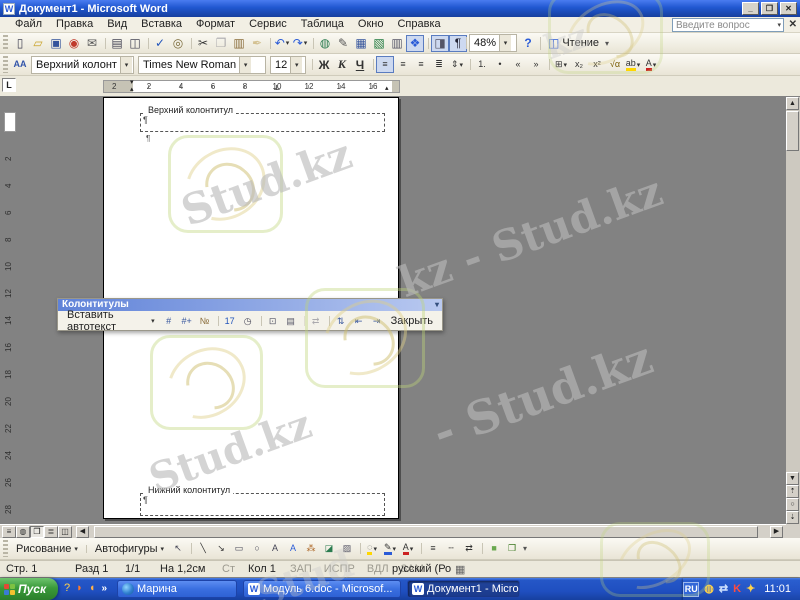 Image resolution: width=800 pixels, height=600 pixels. I want to click on draw-font-color-button: А ▾, so click(408, 548).